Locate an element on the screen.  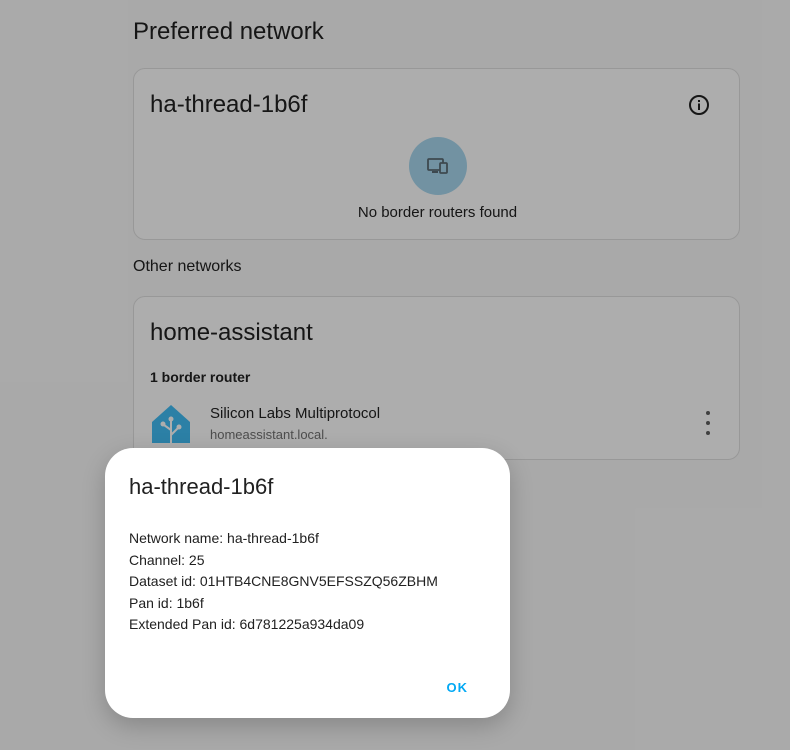
ok-button: OK is located at coordinates (458, 687).